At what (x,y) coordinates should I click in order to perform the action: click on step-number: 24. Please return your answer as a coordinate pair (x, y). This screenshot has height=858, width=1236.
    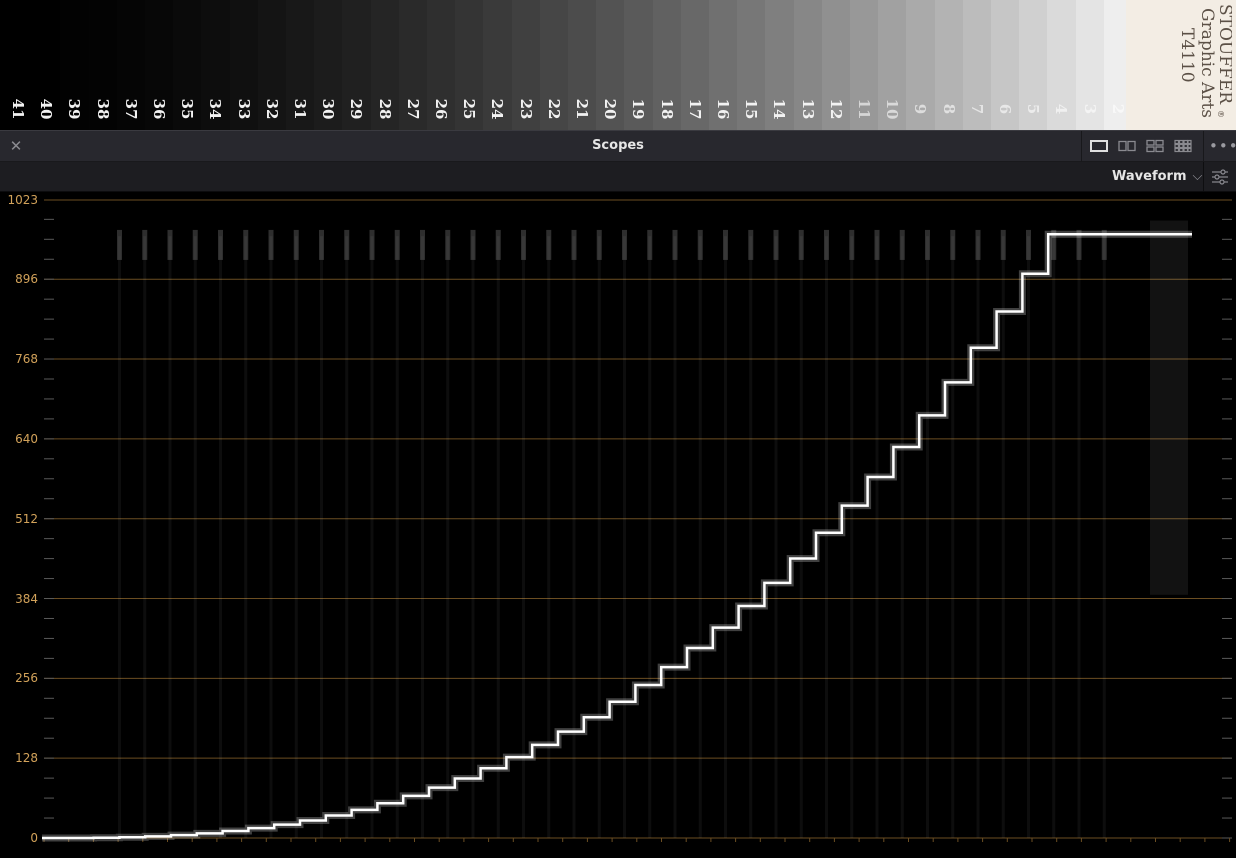
    Looking at the image, I should click on (497, 109).